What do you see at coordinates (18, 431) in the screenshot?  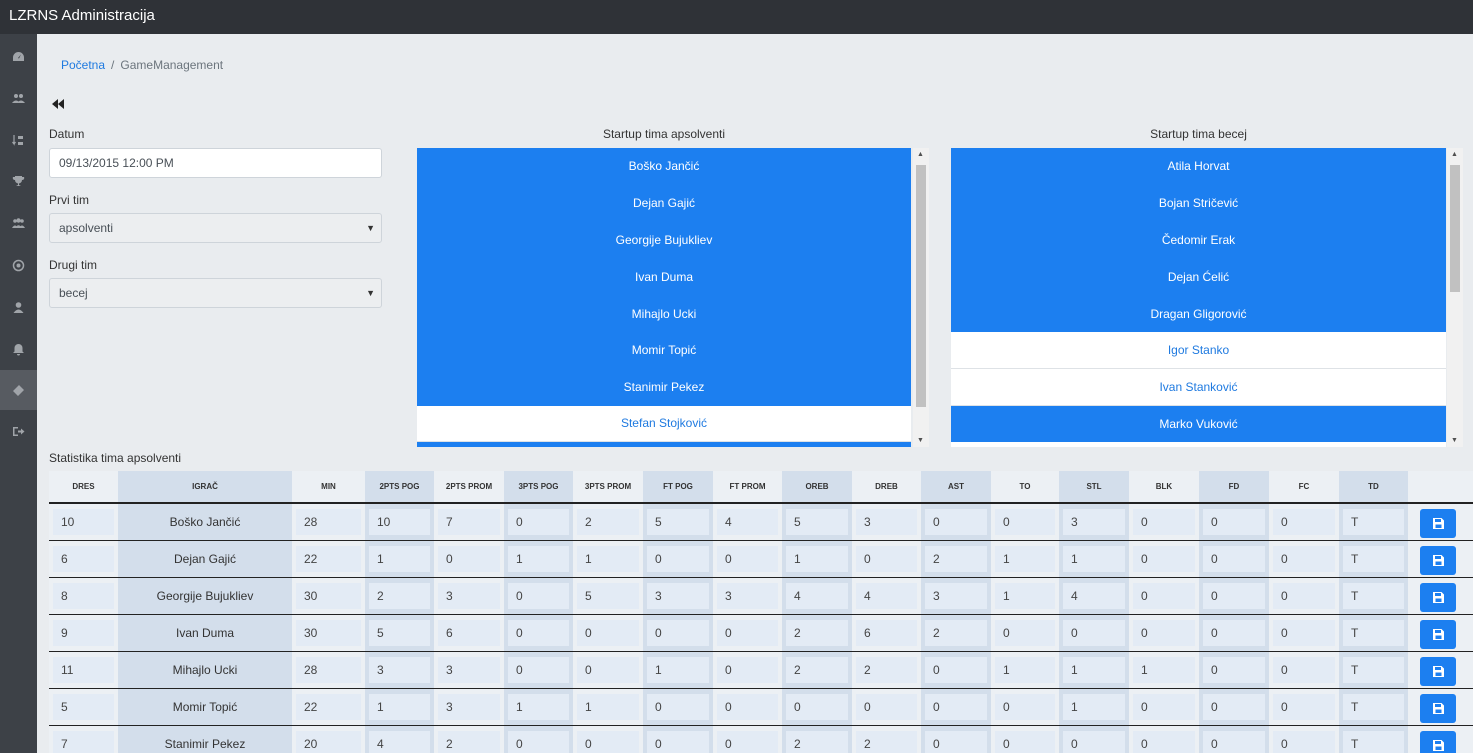 I see `sidebar-item-sign-out` at bounding box center [18, 431].